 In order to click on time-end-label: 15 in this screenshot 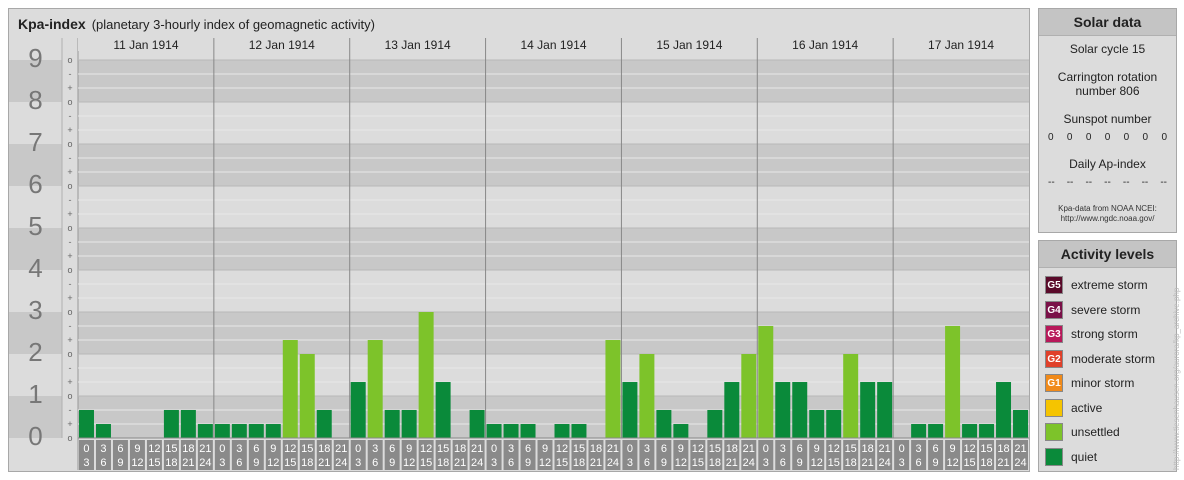, I will do `click(698, 463)`.